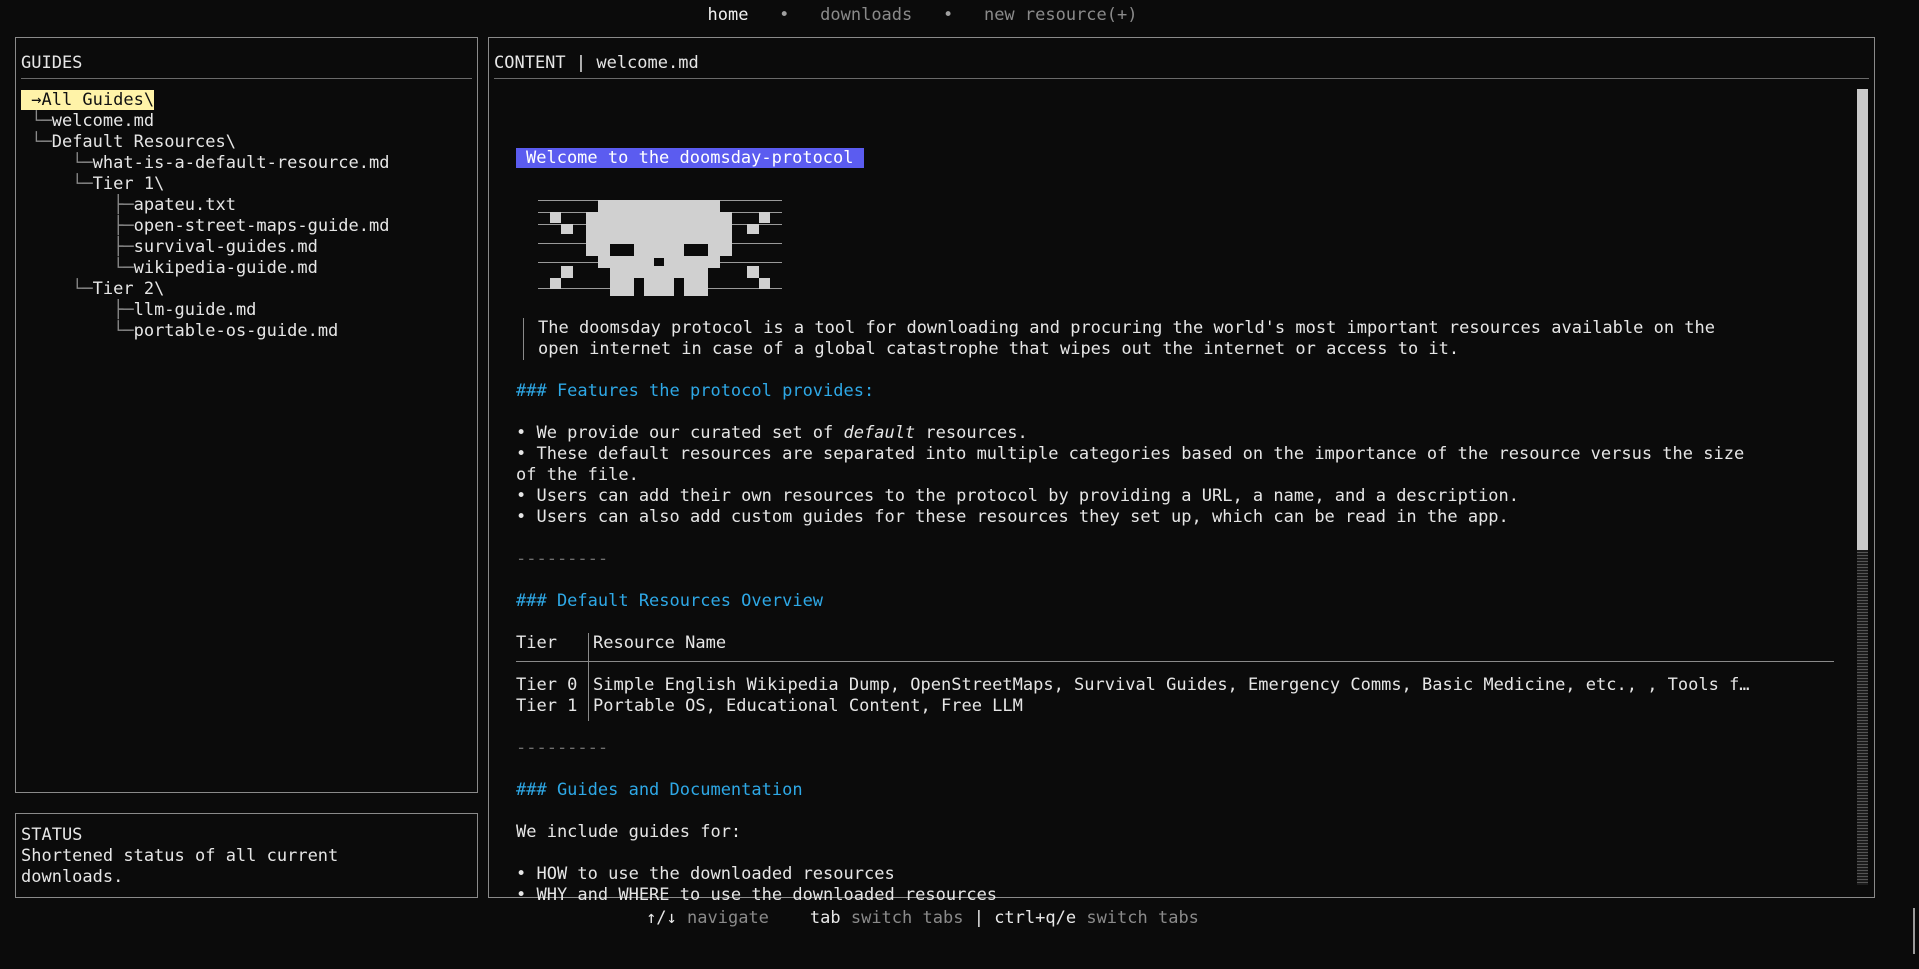  What do you see at coordinates (866, 15) in the screenshot?
I see `tab-downloads: downloads` at bounding box center [866, 15].